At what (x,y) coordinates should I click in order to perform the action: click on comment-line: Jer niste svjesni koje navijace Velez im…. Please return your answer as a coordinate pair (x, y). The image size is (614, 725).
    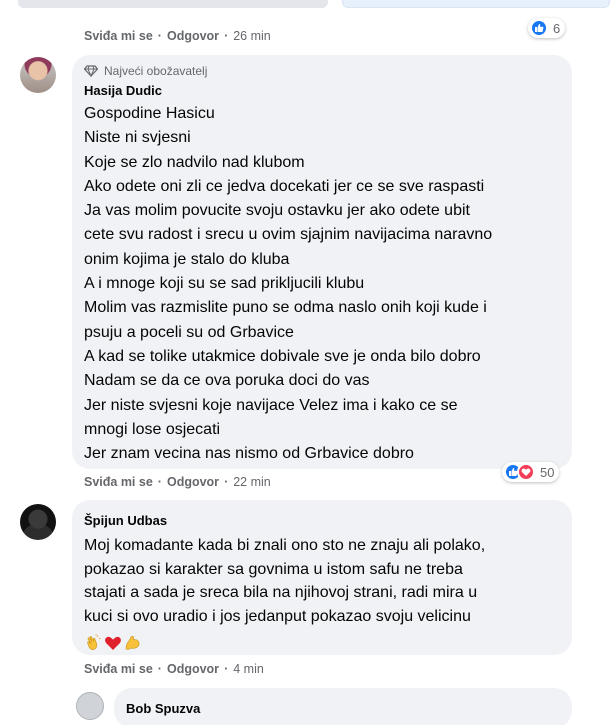
    Looking at the image, I should click on (271, 405).